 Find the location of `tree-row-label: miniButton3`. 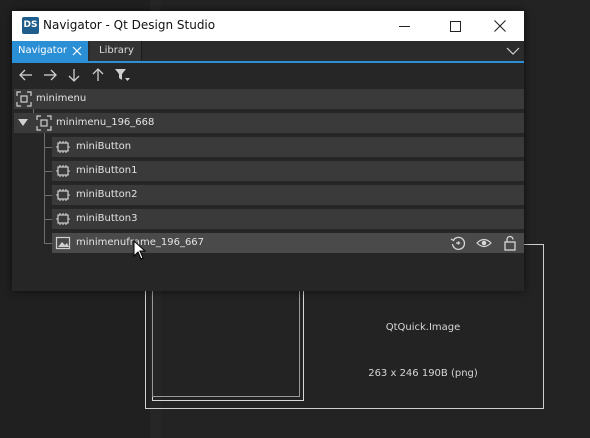

tree-row-label: miniButton3 is located at coordinates (107, 218).